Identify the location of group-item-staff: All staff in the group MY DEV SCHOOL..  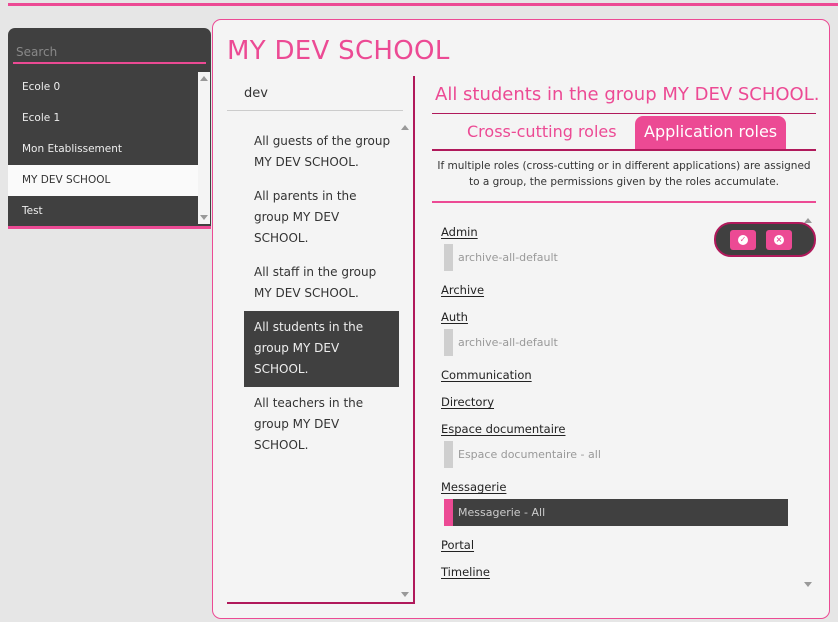
(321, 283).